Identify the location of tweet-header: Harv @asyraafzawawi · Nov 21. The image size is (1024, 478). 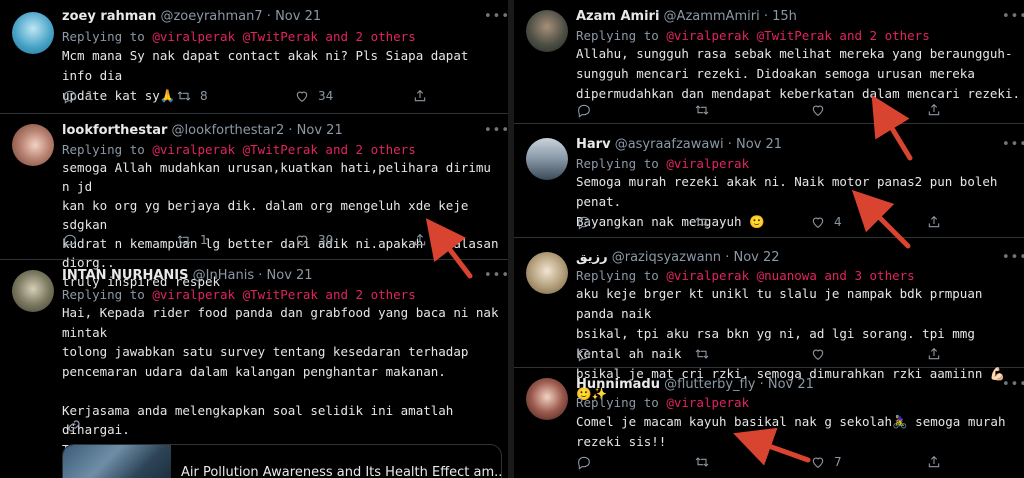
(679, 144).